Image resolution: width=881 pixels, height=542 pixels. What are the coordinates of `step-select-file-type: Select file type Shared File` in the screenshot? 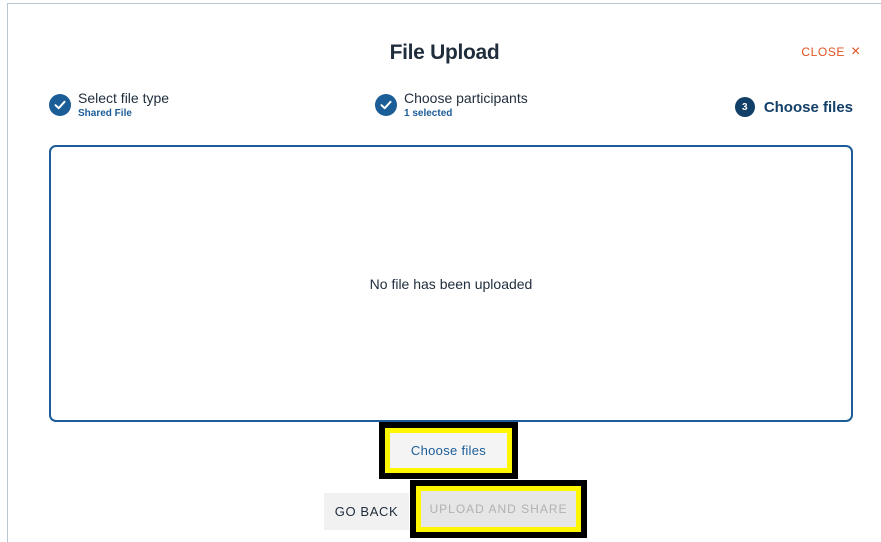 It's located at (109, 105).